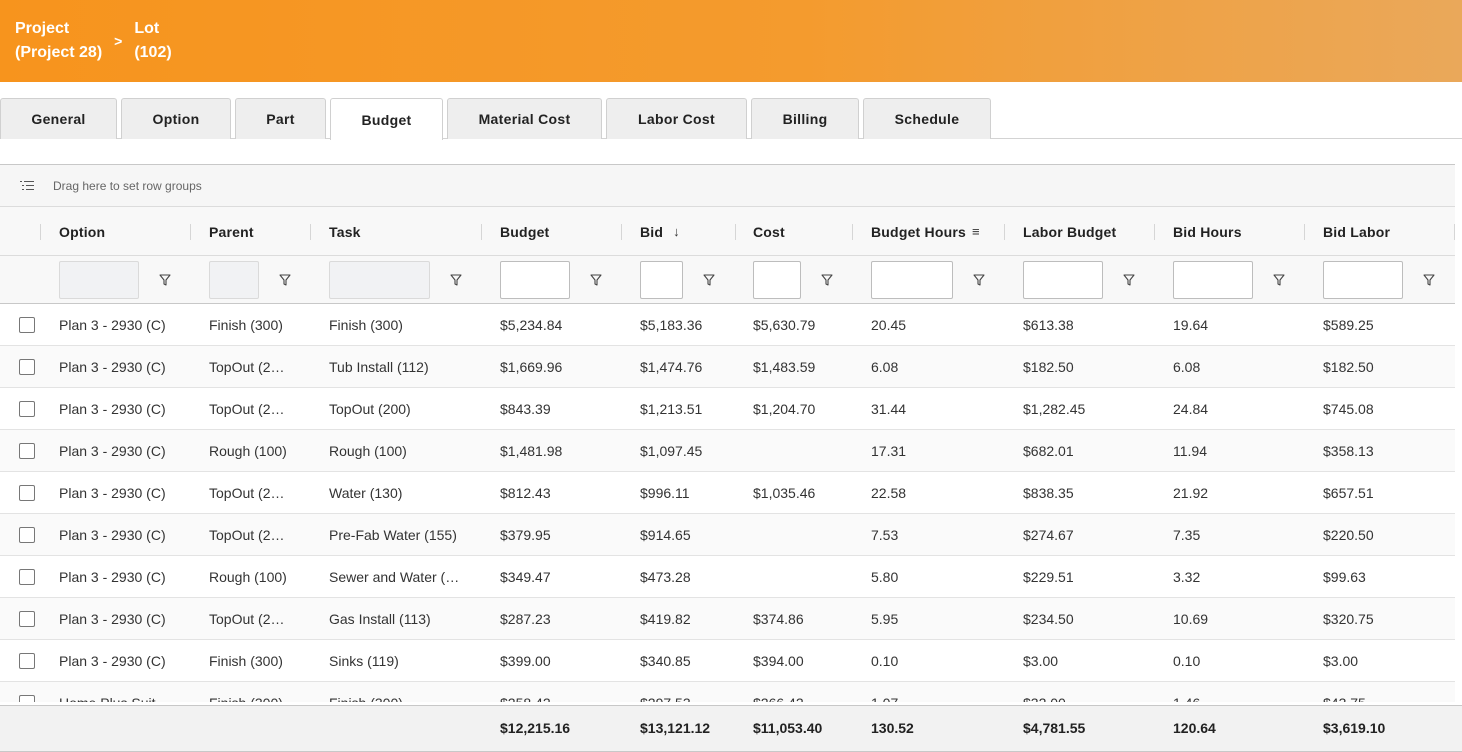 This screenshot has height=752, width=1462. I want to click on cell-bid-hours: 21.92, so click(1190, 493).